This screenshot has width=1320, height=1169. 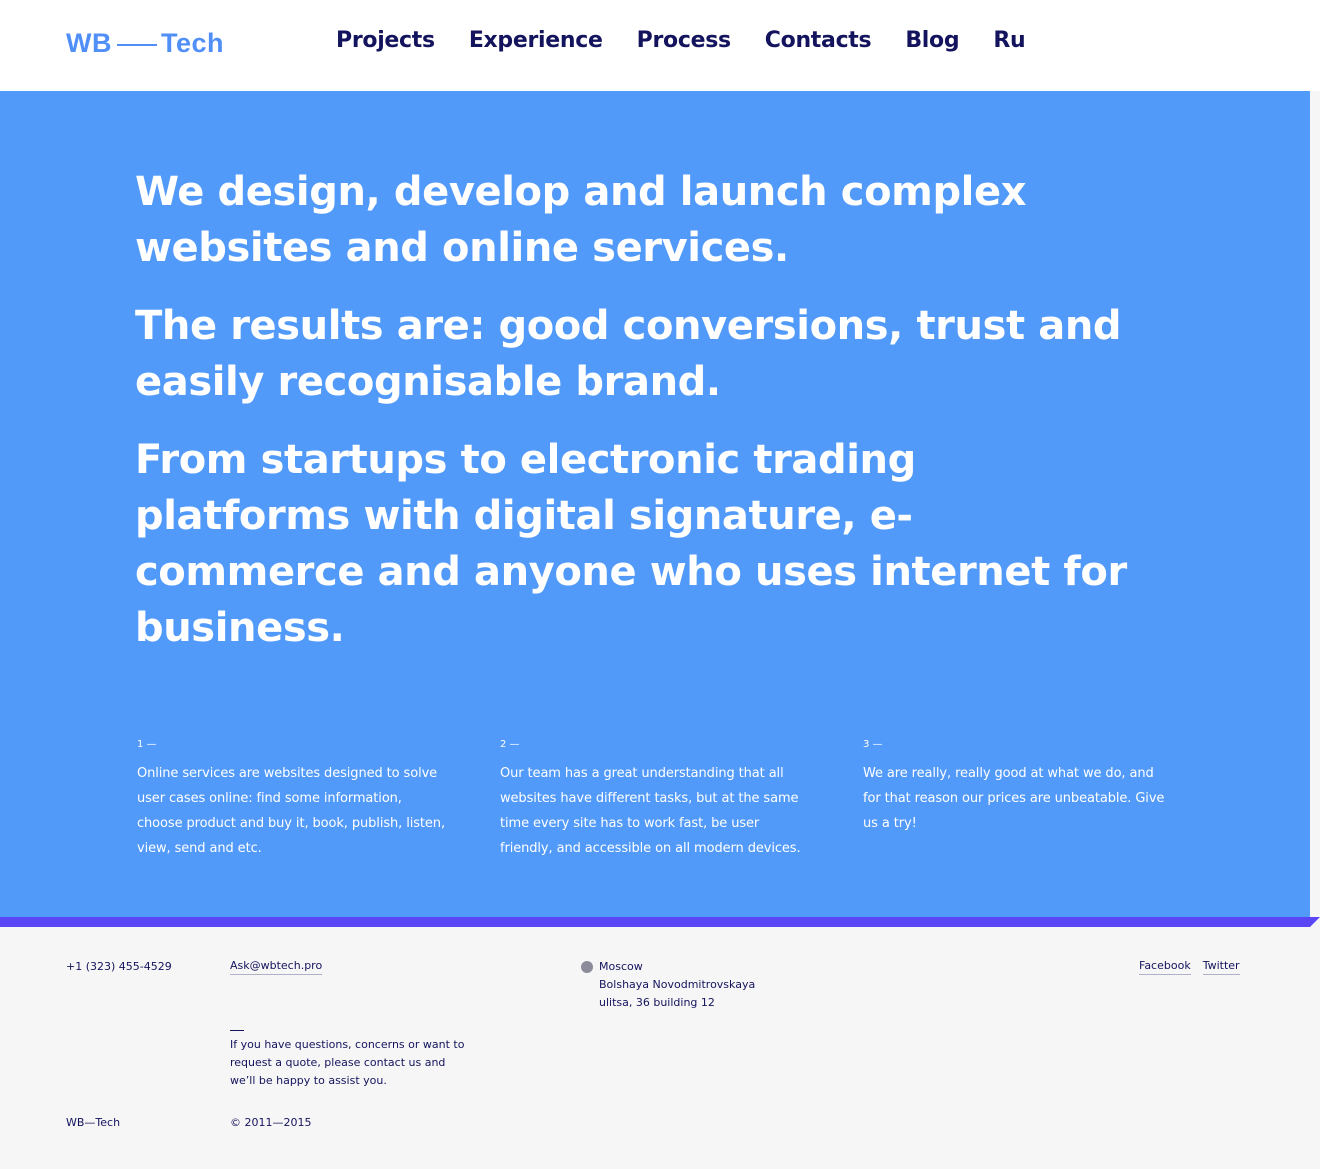 I want to click on nav-process: Process, so click(x=684, y=40).